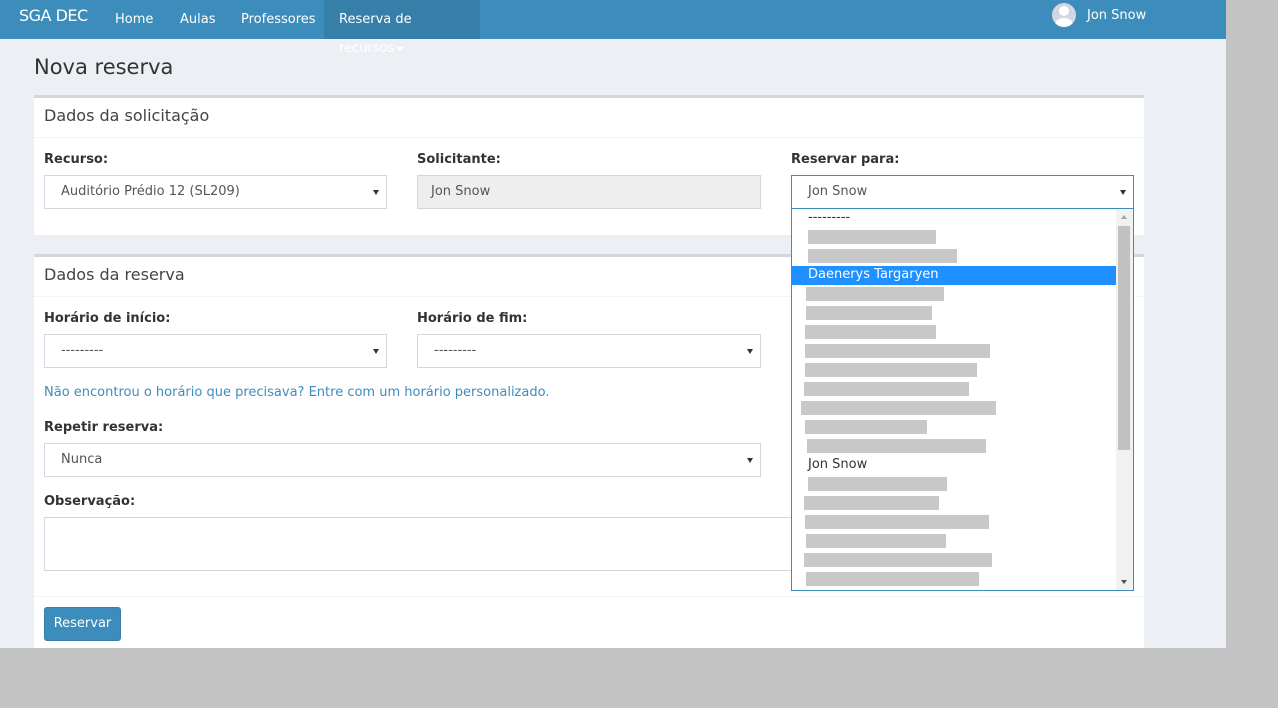 This screenshot has height=708, width=1278. I want to click on inicio-select: ---------, so click(215, 351).